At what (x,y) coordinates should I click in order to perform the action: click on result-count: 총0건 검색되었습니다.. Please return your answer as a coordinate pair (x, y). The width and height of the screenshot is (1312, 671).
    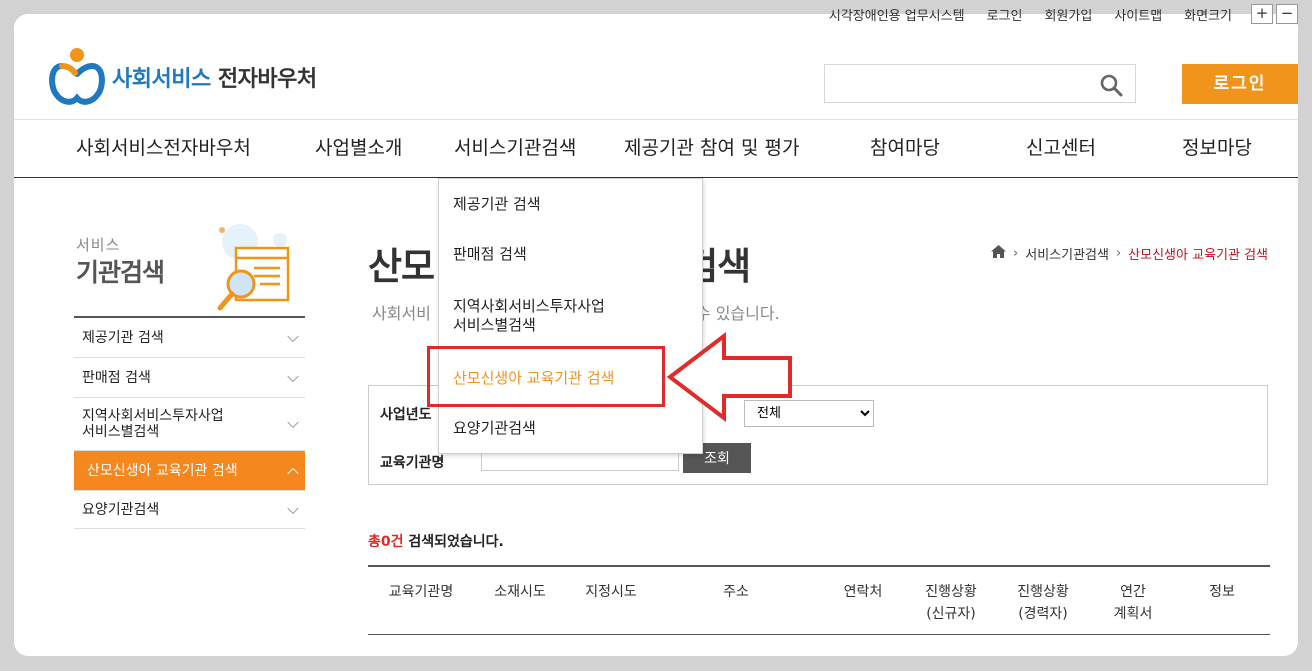
    Looking at the image, I should click on (436, 541).